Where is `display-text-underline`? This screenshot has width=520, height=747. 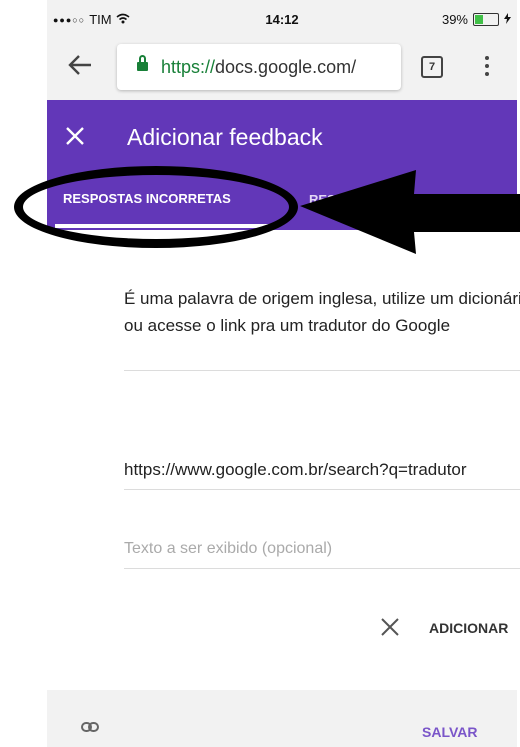
display-text-underline is located at coordinates (322, 568).